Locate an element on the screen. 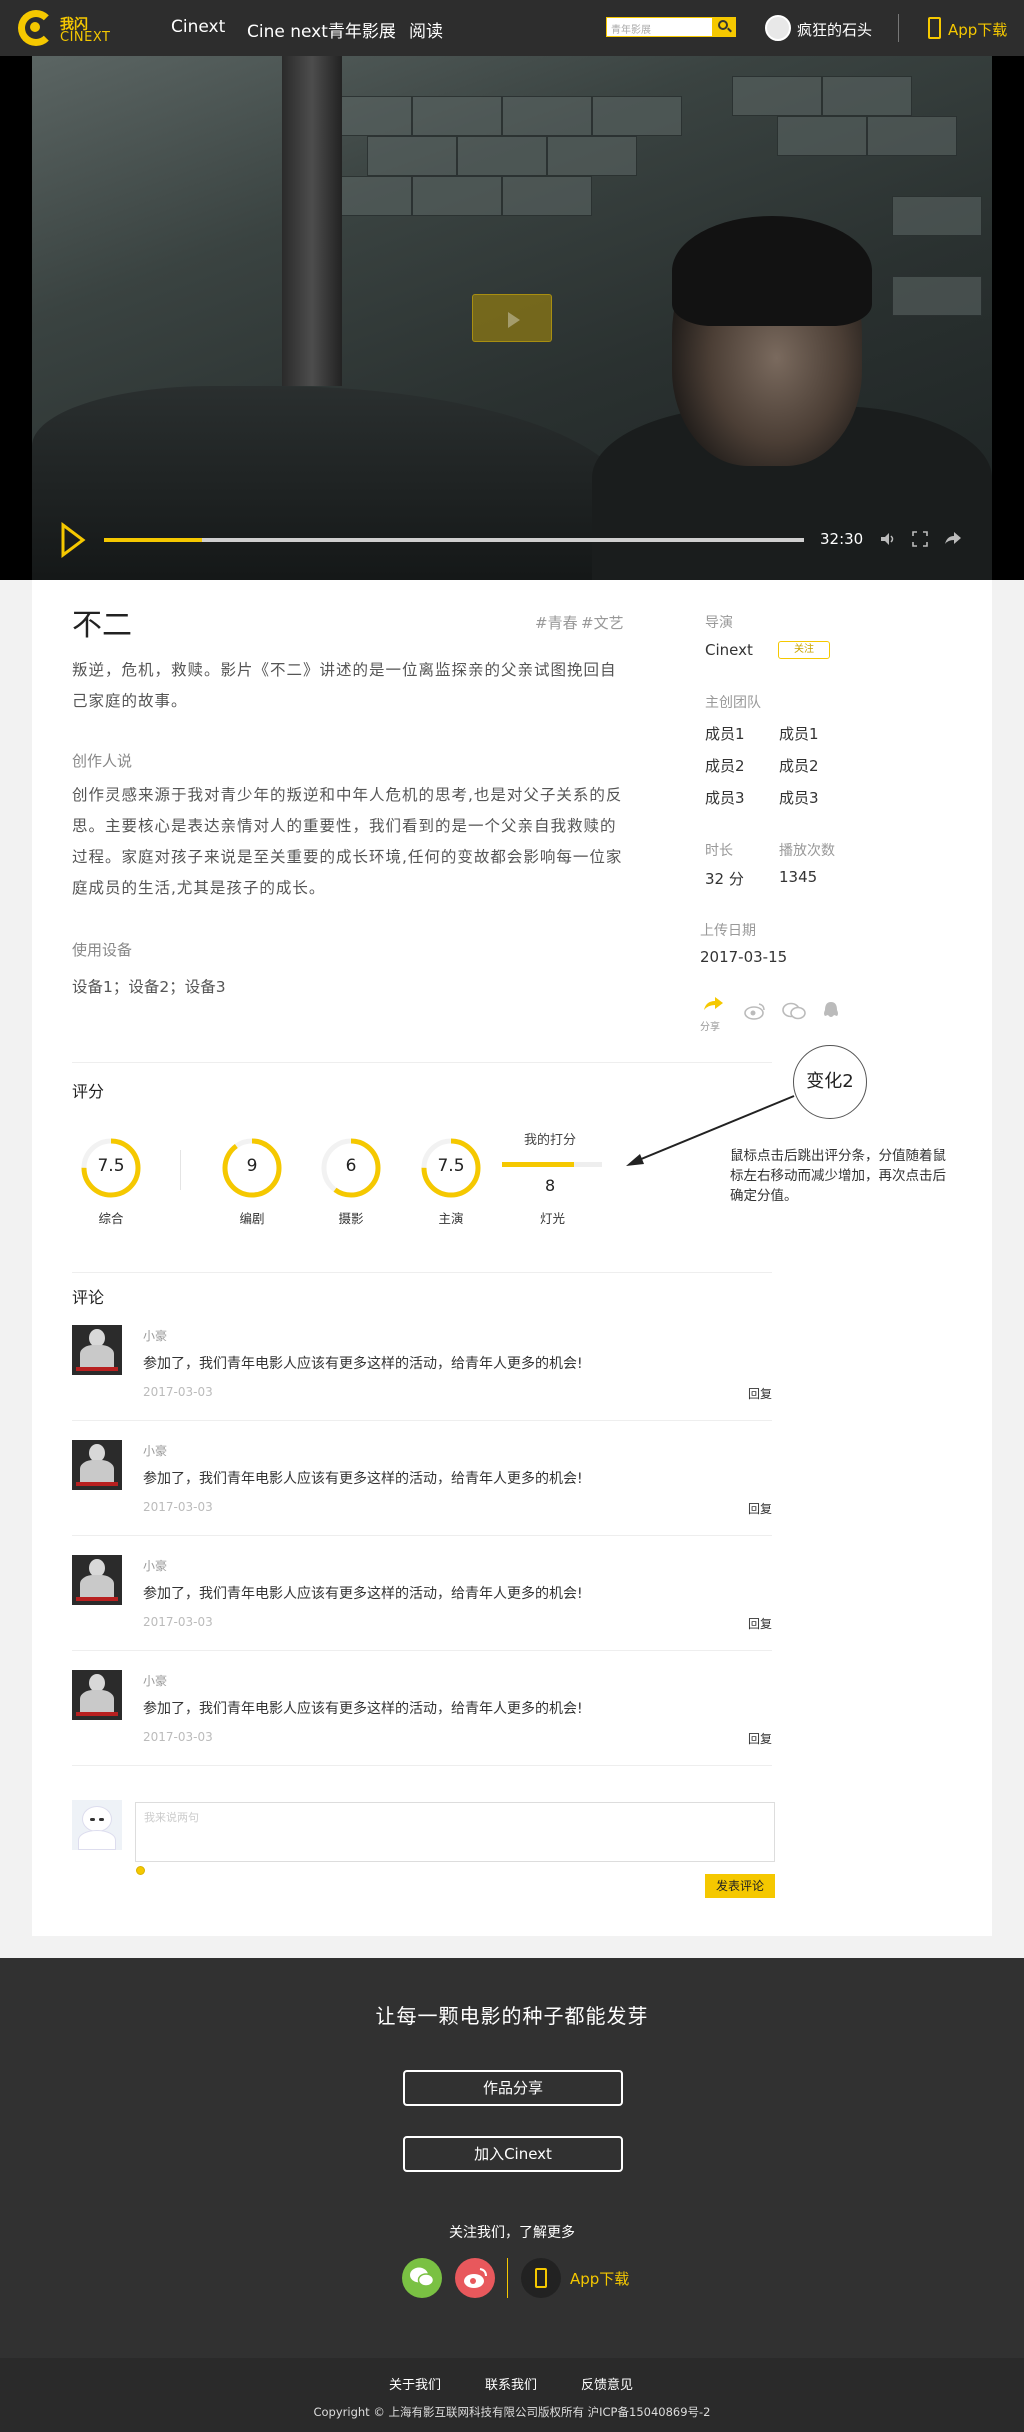  nav-film-festival: Cine next青年影展 is located at coordinates (321, 29).